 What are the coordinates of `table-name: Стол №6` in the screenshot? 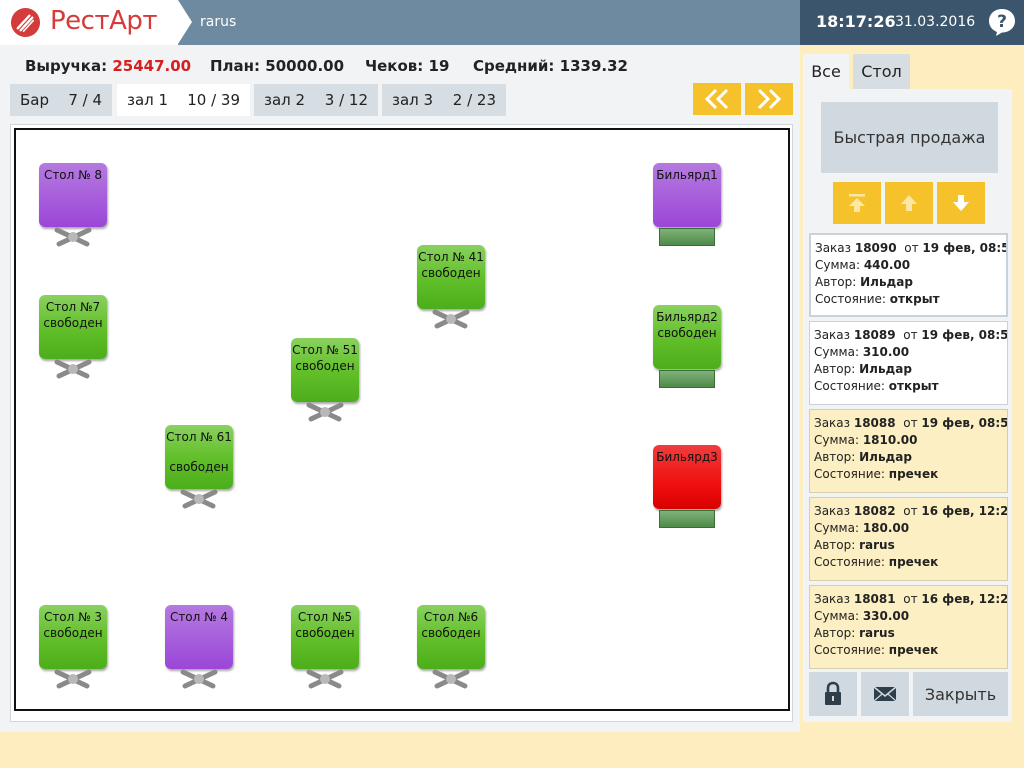 It's located at (451, 617).